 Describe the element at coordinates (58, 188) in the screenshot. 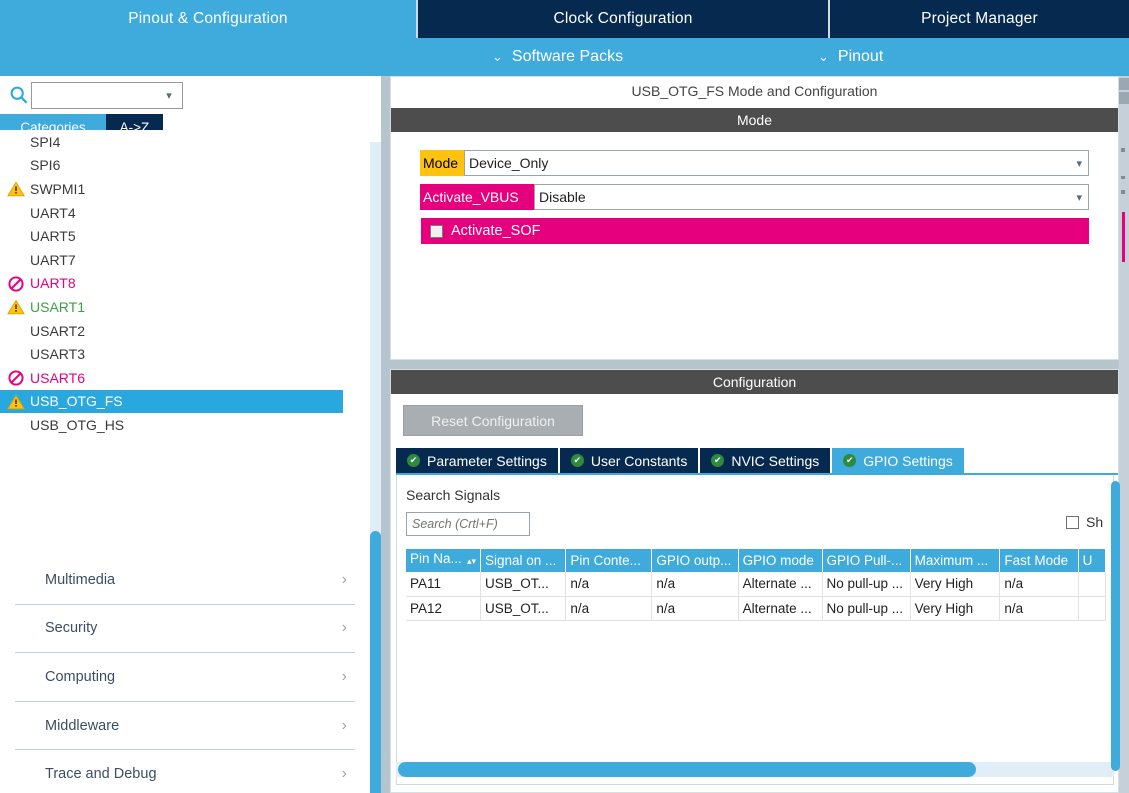

I see `peripheral-item-label: SWPMI1` at that location.